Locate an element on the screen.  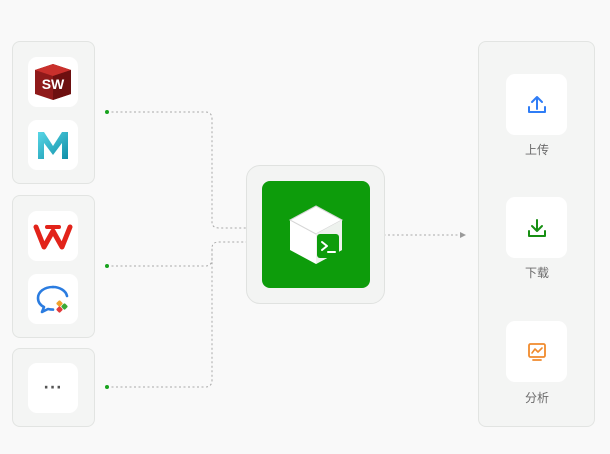
download-tile is located at coordinates (536, 227).